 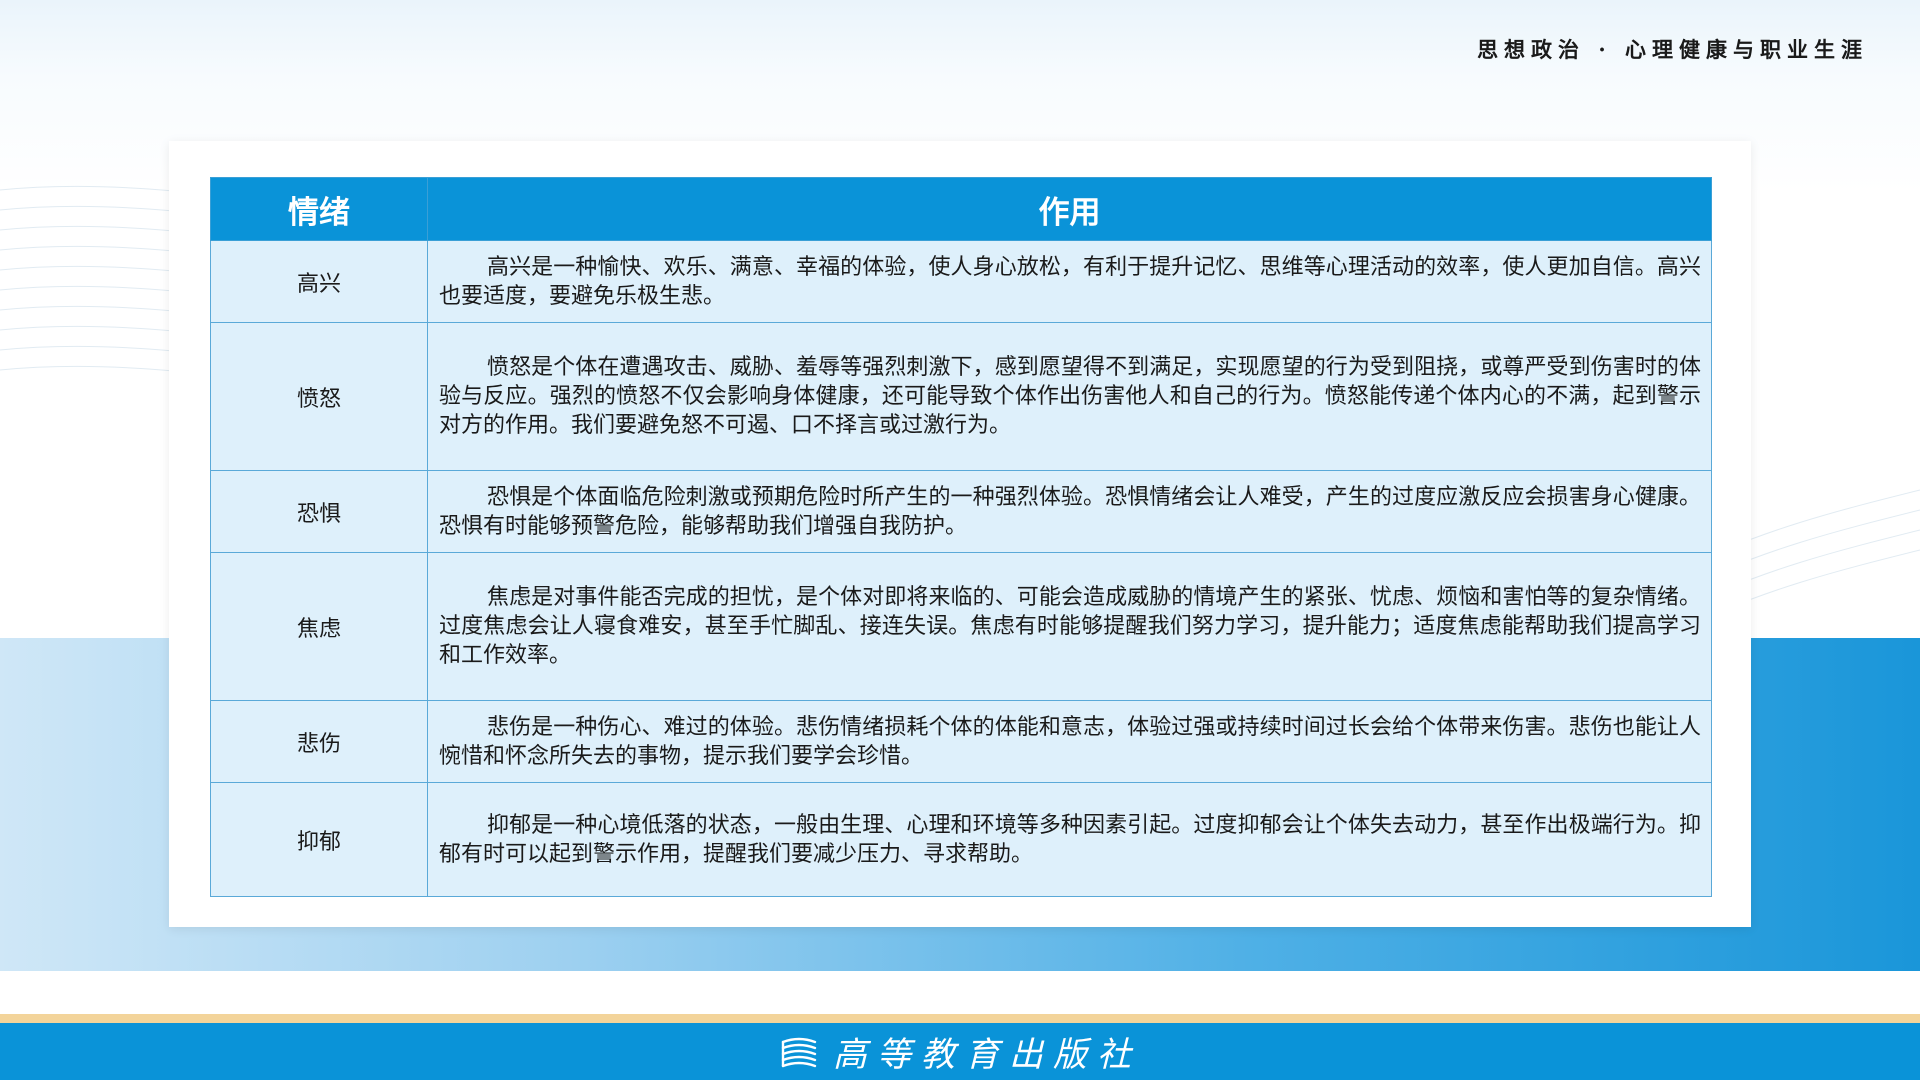 What do you see at coordinates (1672, 49) in the screenshot?
I see `header-title: 思想政治 · 心理健康与职业生涯` at bounding box center [1672, 49].